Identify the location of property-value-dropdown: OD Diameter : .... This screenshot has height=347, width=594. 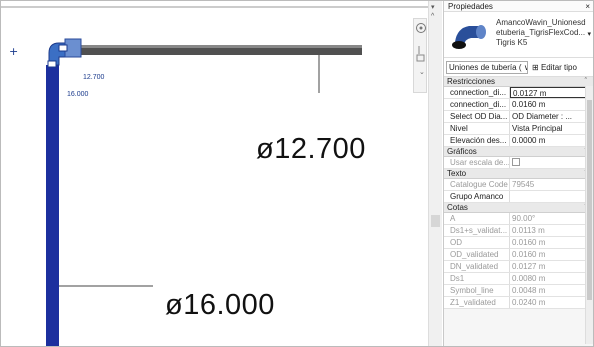
(551, 116).